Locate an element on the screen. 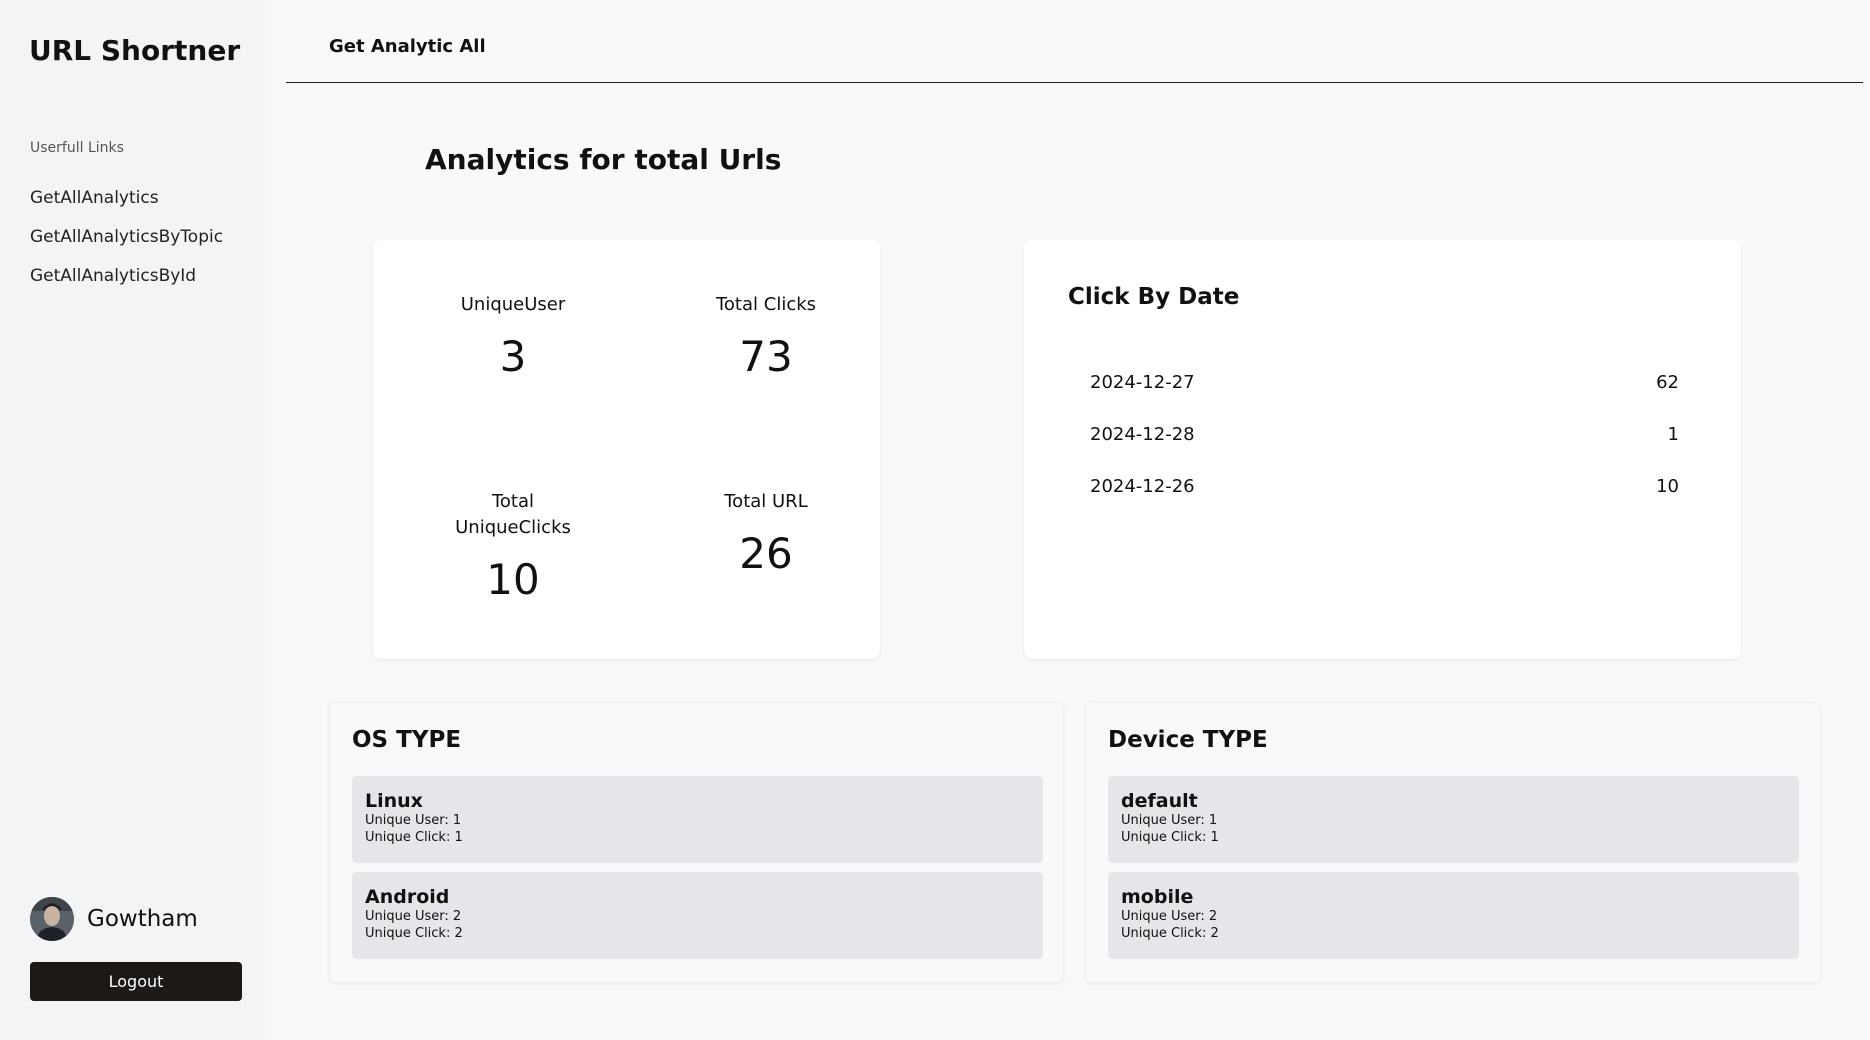 Image resolution: width=1870 pixels, height=1040 pixels. stat-total-clicks: Total Clicks 73 is located at coordinates (766, 336).